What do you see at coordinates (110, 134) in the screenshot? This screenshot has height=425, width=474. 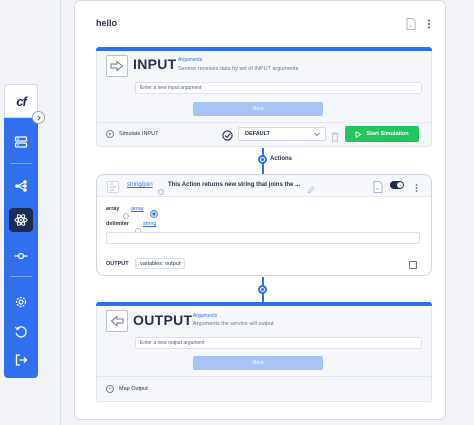 I see `play-circle-icon` at bounding box center [110, 134].